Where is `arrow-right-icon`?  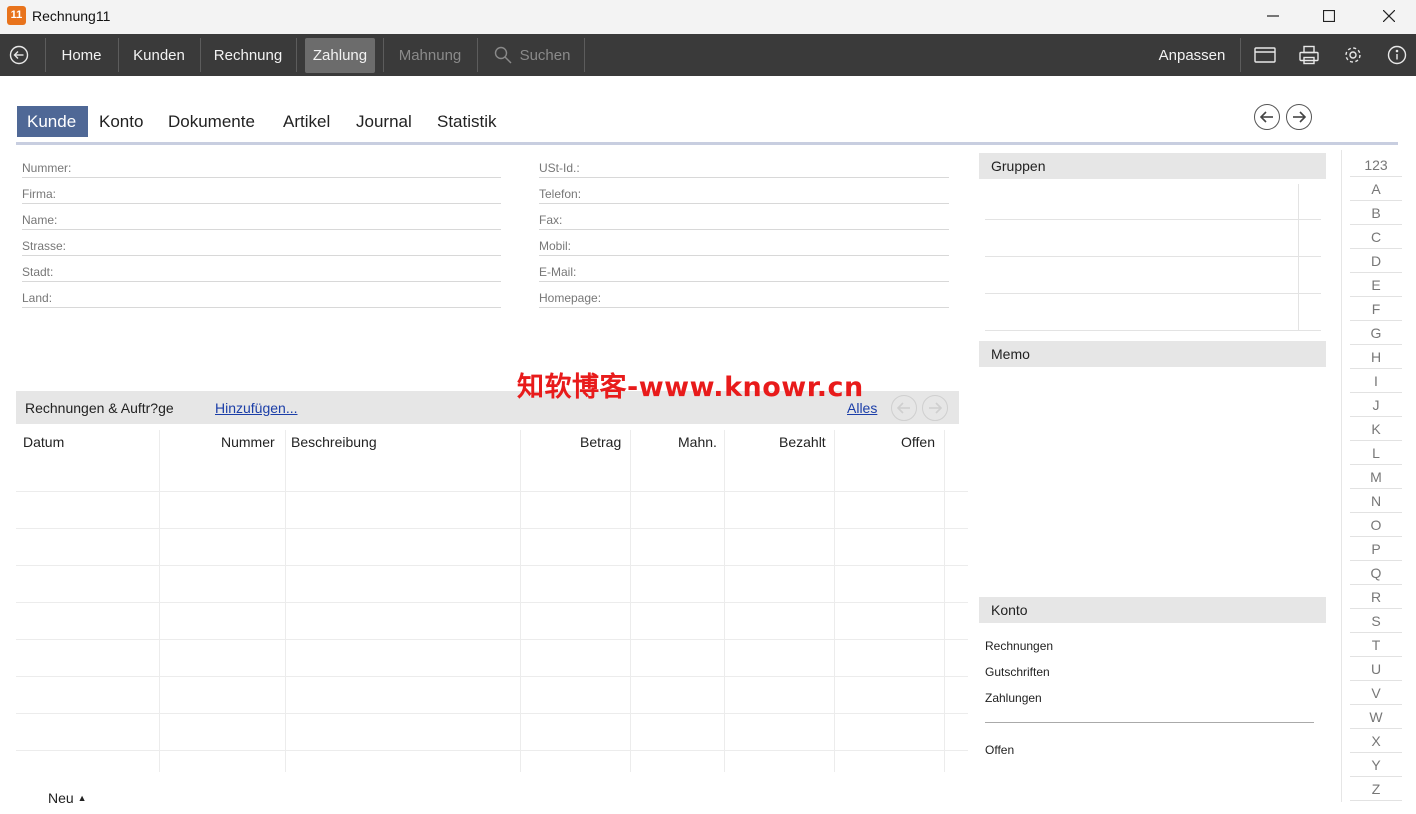
arrow-right-icon is located at coordinates (936, 408).